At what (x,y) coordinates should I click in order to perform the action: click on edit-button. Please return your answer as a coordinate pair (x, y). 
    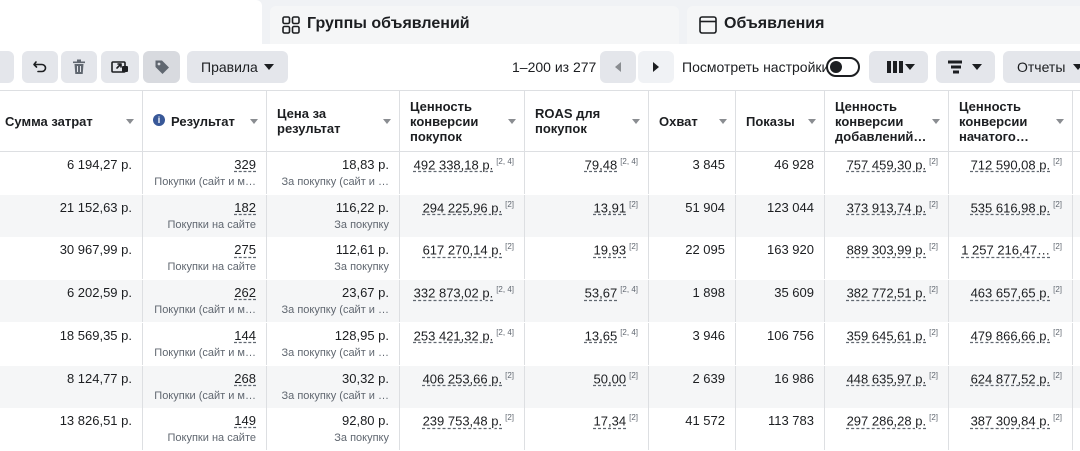
    Looking at the image, I should click on (7, 67).